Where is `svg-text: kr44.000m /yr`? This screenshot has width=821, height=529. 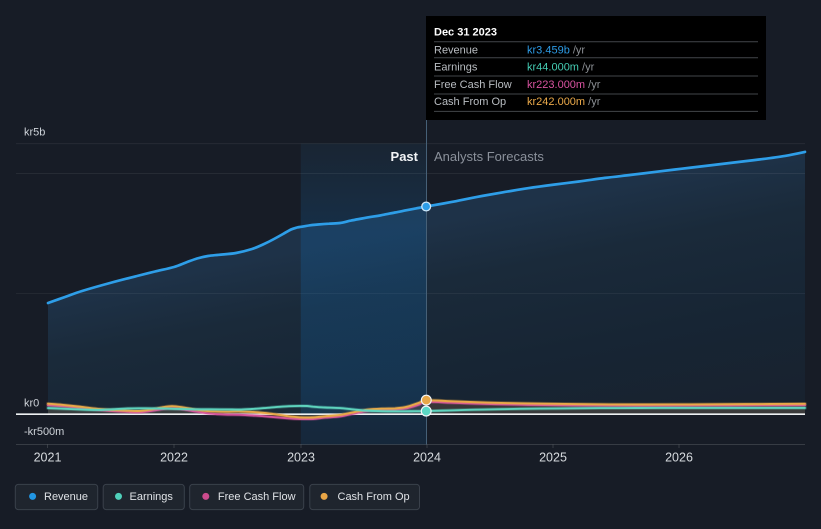
svg-text: kr44.000m /yr is located at coordinates (561, 67).